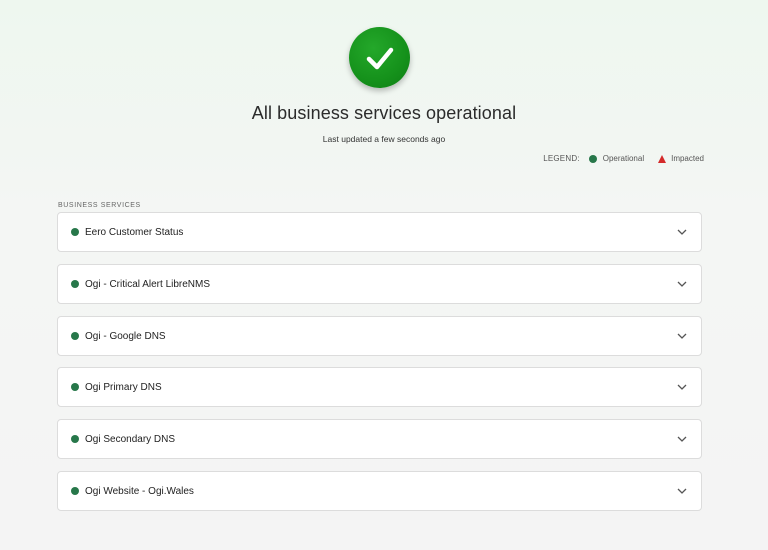 This screenshot has height=550, width=768. I want to click on check-icon, so click(379, 58).